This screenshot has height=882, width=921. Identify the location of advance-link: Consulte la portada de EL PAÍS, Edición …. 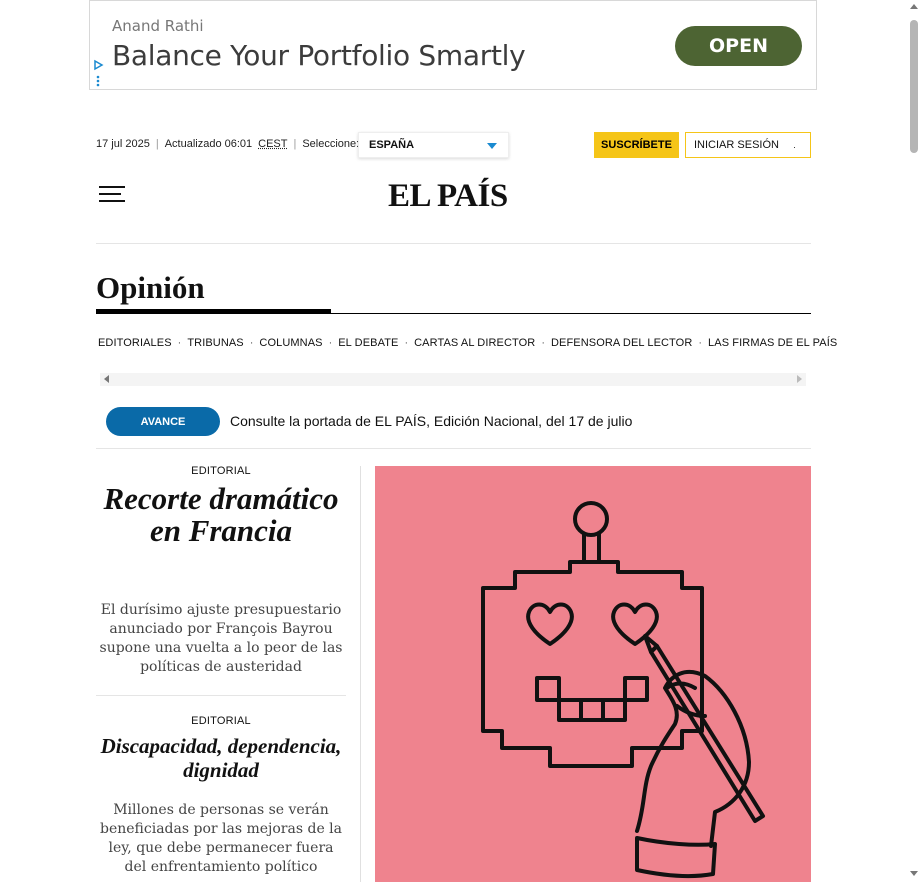
(431, 421).